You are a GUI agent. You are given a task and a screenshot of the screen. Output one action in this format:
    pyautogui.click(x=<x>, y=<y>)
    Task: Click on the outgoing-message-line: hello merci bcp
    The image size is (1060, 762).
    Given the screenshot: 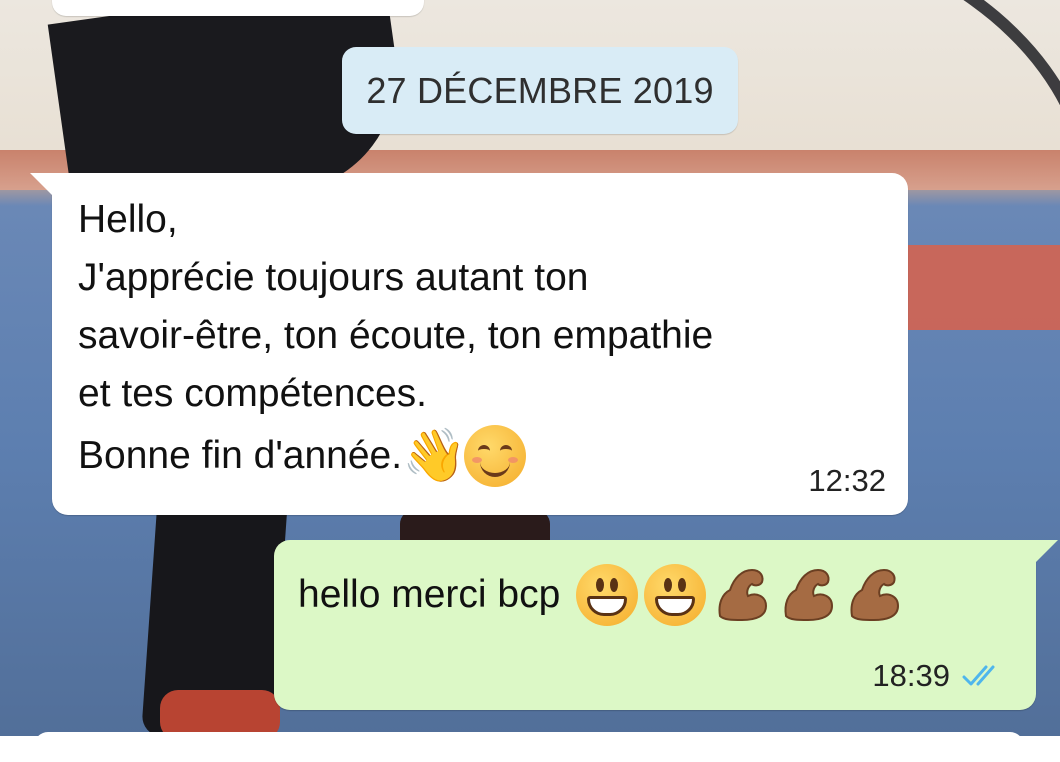 What is the action you would take?
    pyautogui.click(x=601, y=595)
    